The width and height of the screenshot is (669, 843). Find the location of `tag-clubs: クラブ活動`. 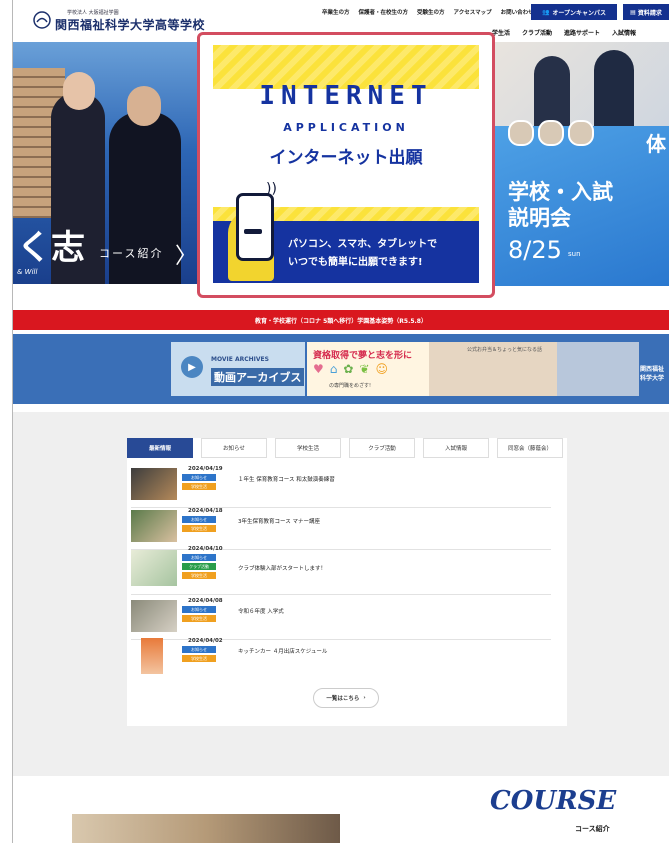

tag-clubs: クラブ活動 is located at coordinates (199, 566).